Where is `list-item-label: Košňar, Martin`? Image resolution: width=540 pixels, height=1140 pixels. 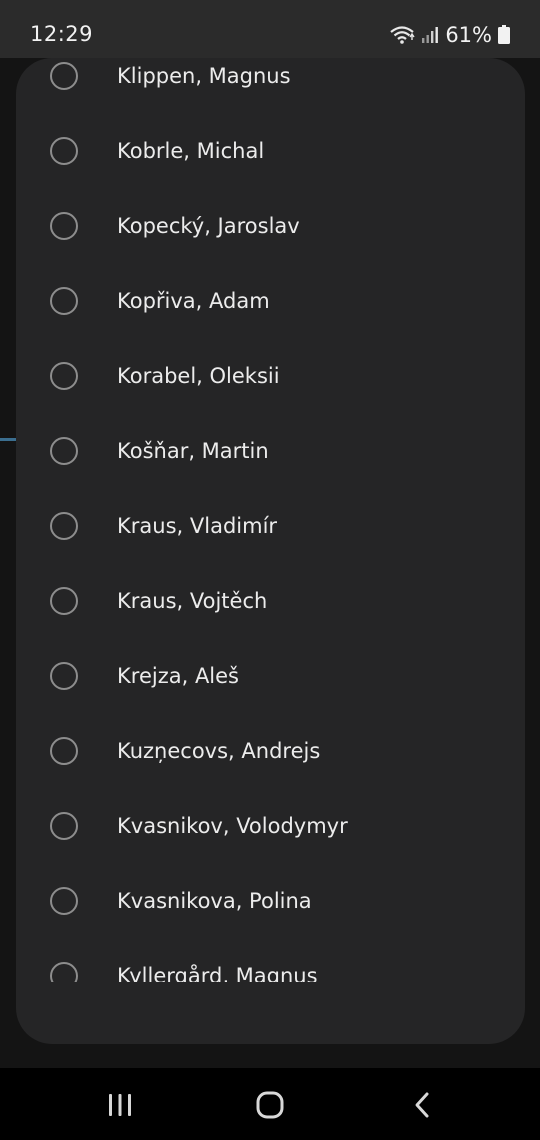
list-item-label: Košňar, Martin is located at coordinates (193, 451).